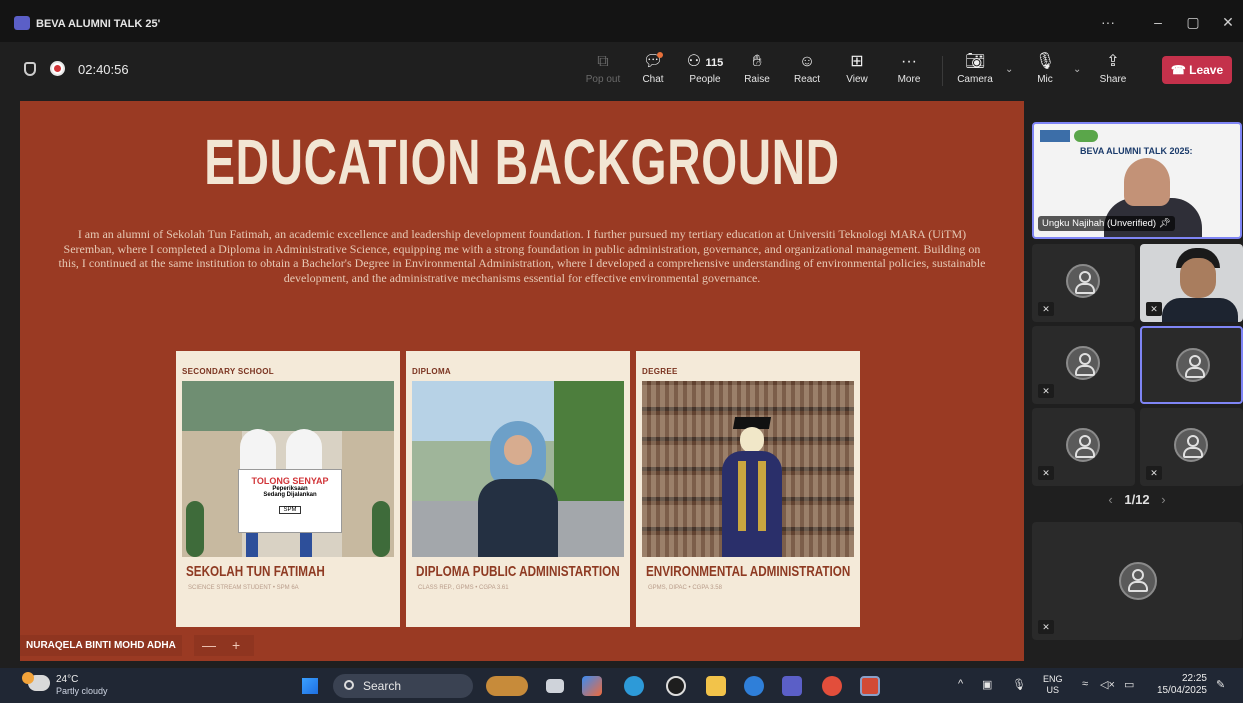  What do you see at coordinates (518, 469) in the screenshot?
I see `diploma-photo` at bounding box center [518, 469].